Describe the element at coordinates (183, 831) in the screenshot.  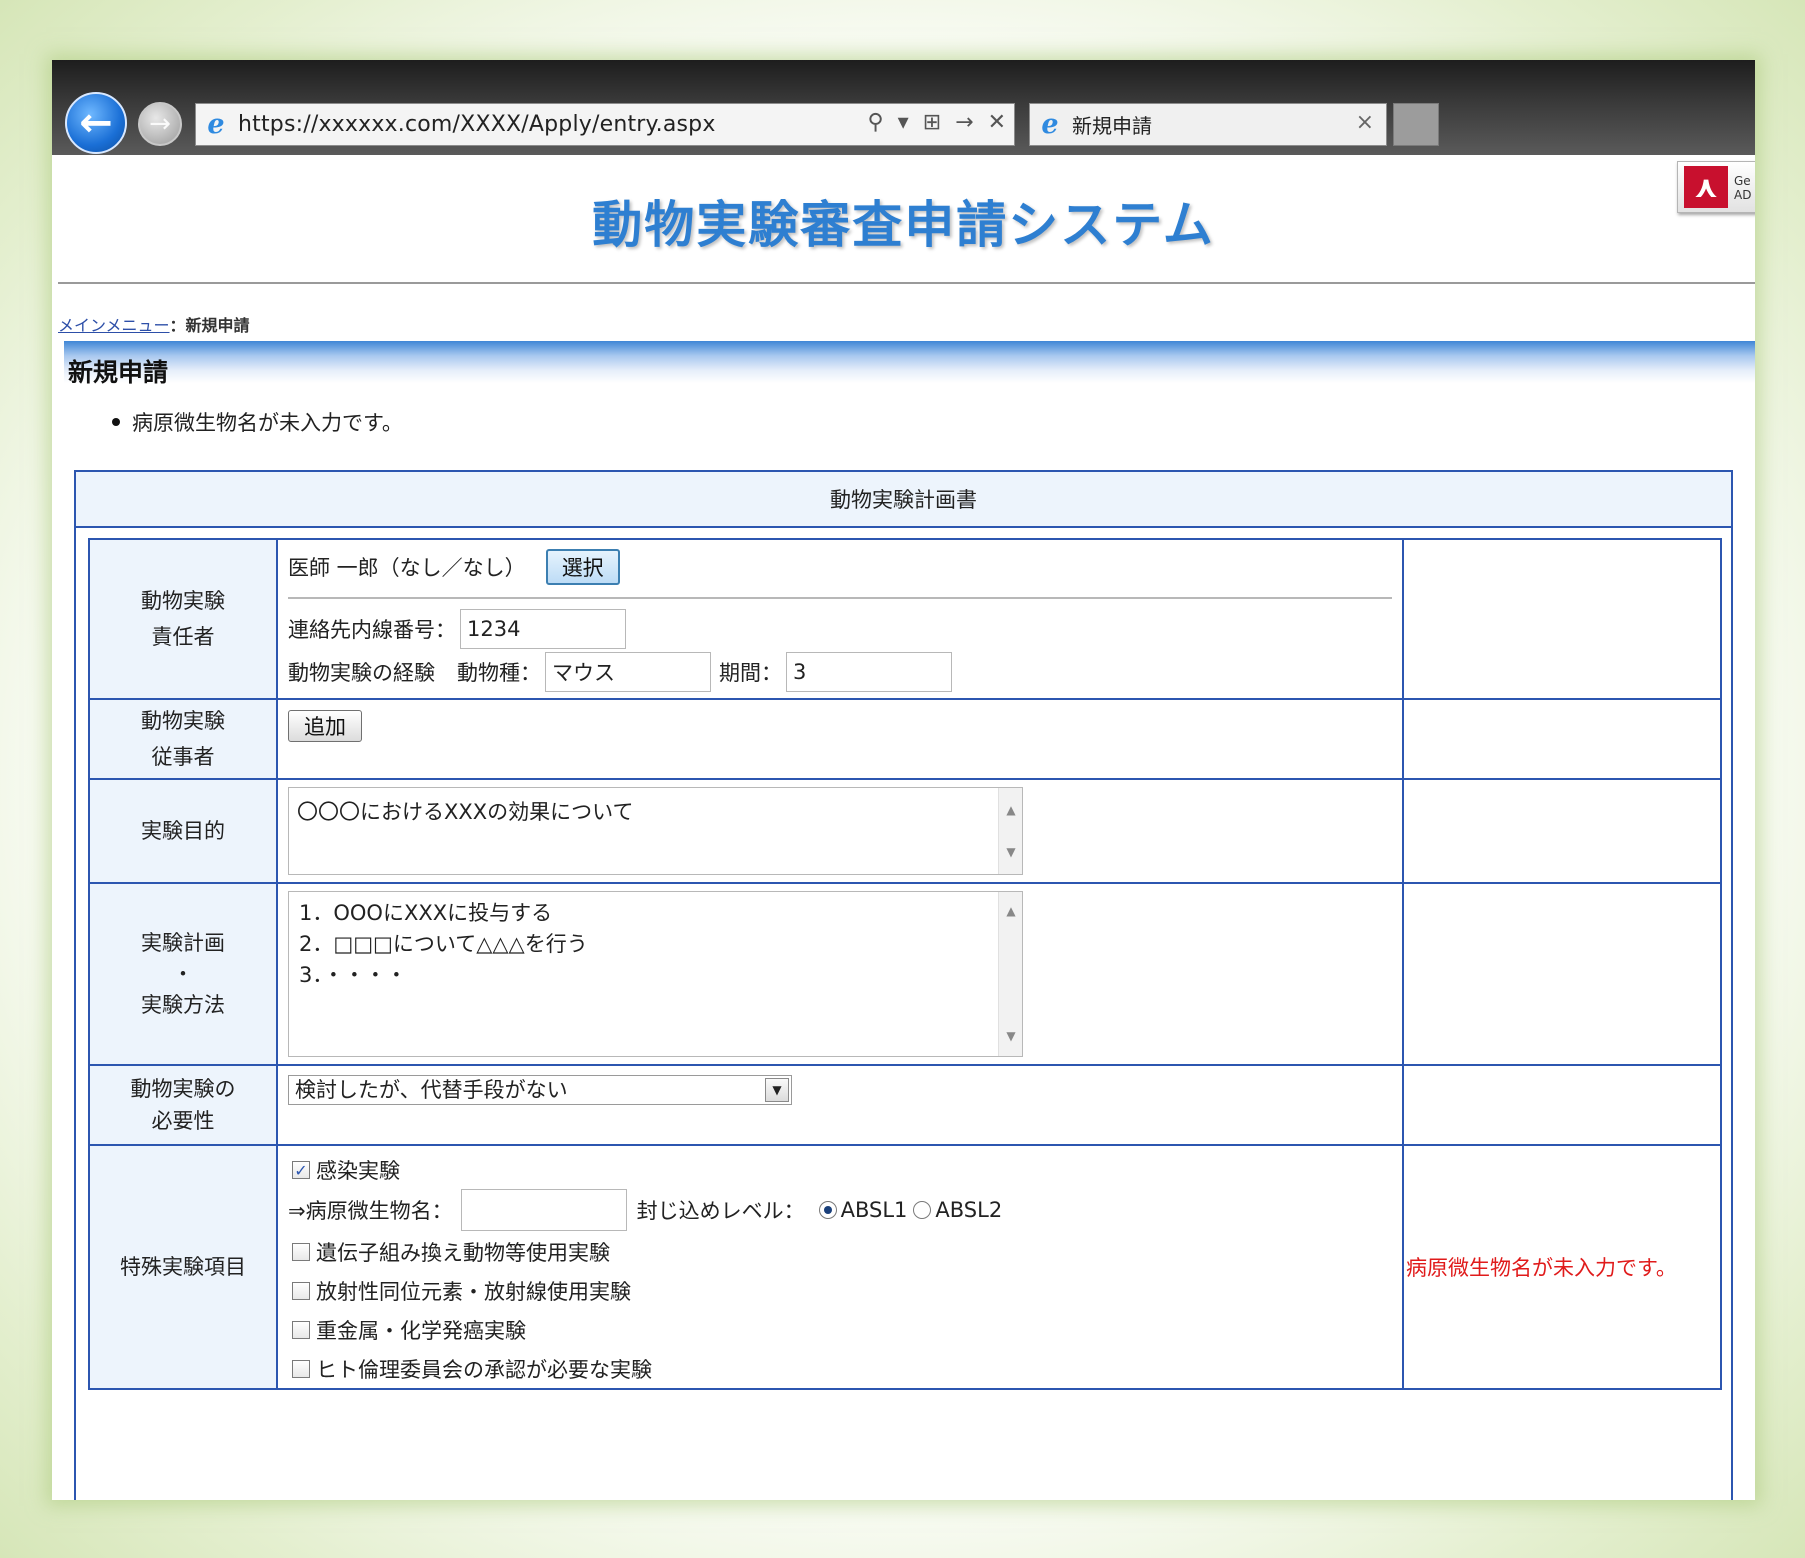
I see `label-purpose: 実験目的` at that location.